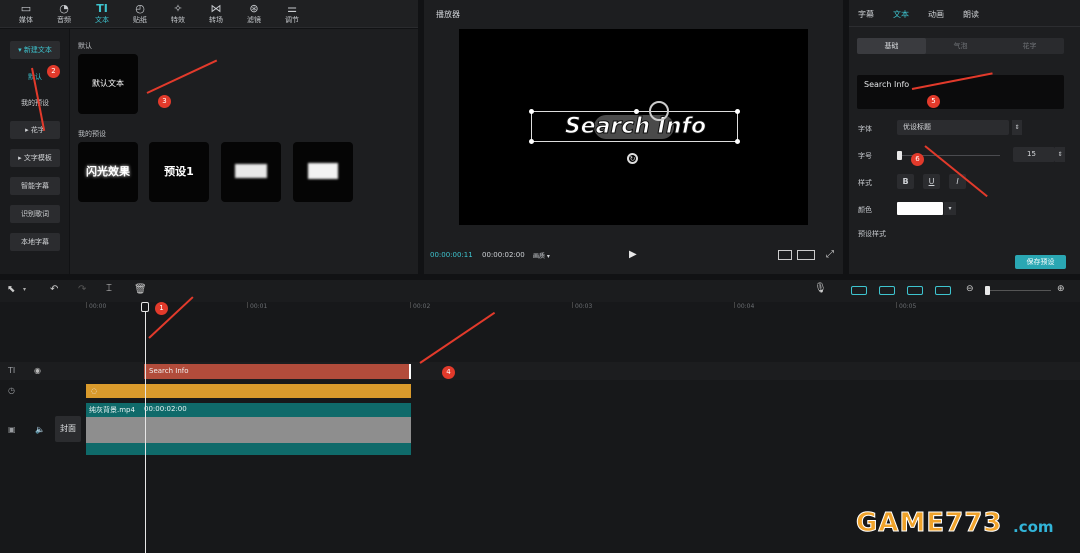 This screenshot has height=553, width=1080. I want to click on playhead, so click(145, 427).